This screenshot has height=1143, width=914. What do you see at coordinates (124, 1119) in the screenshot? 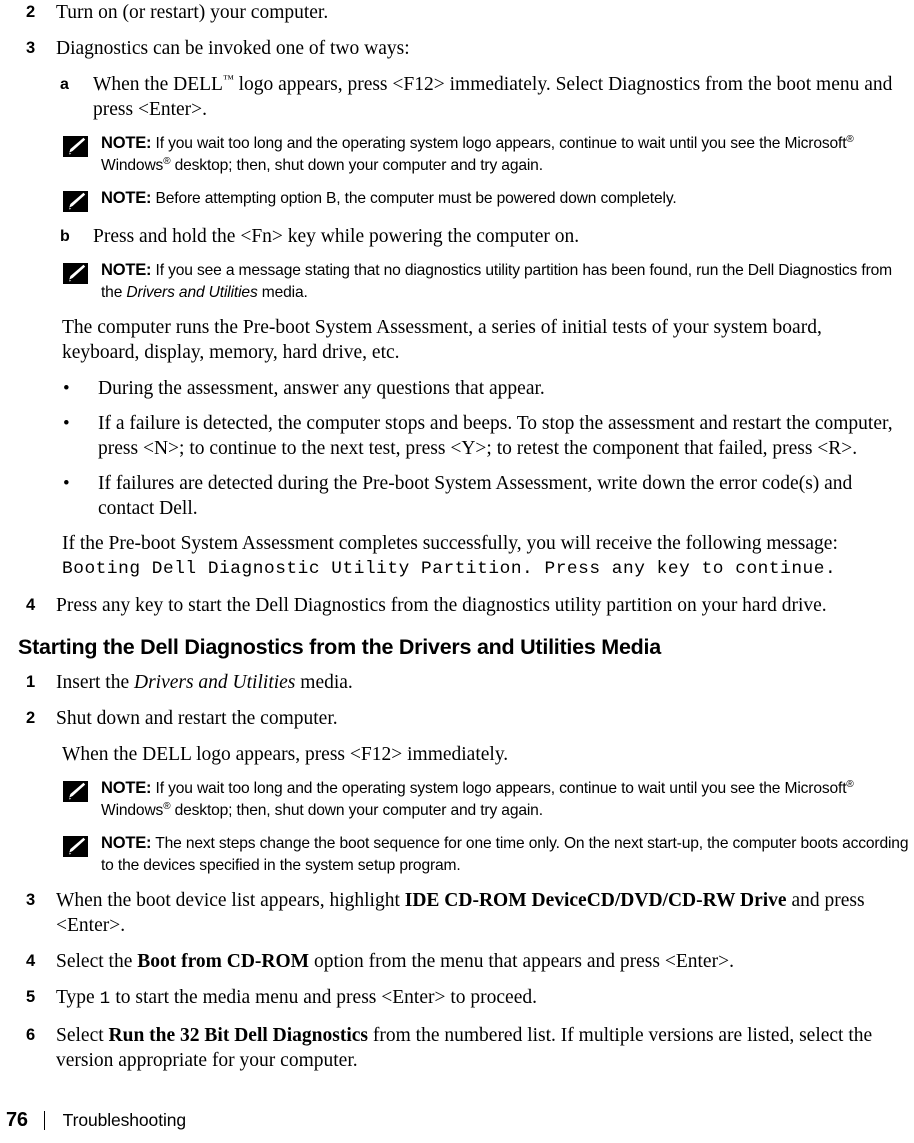
I see `footer-section-title: Troubleshooting` at bounding box center [124, 1119].